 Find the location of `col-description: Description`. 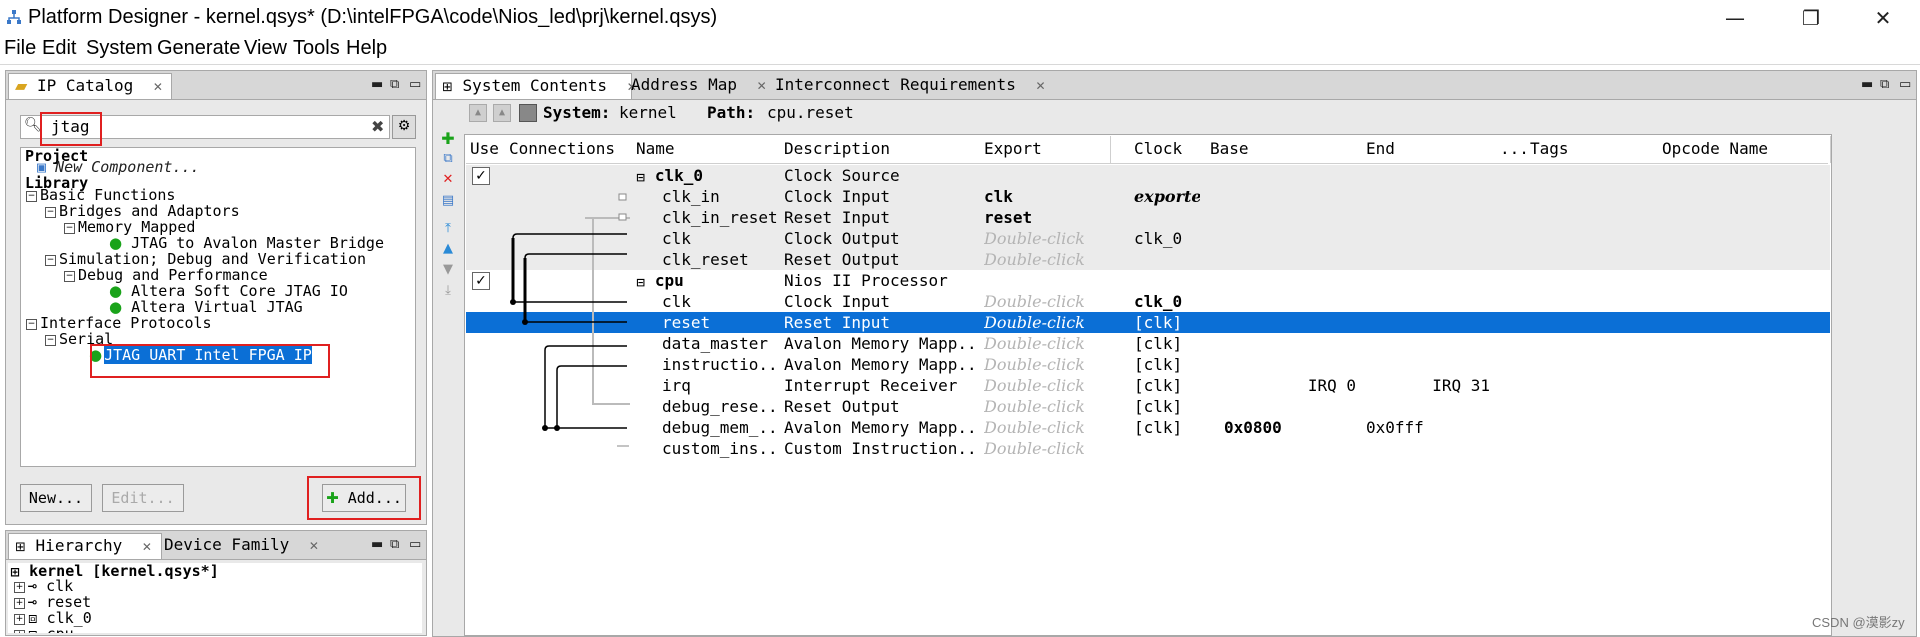

col-description: Description is located at coordinates (880, 149).